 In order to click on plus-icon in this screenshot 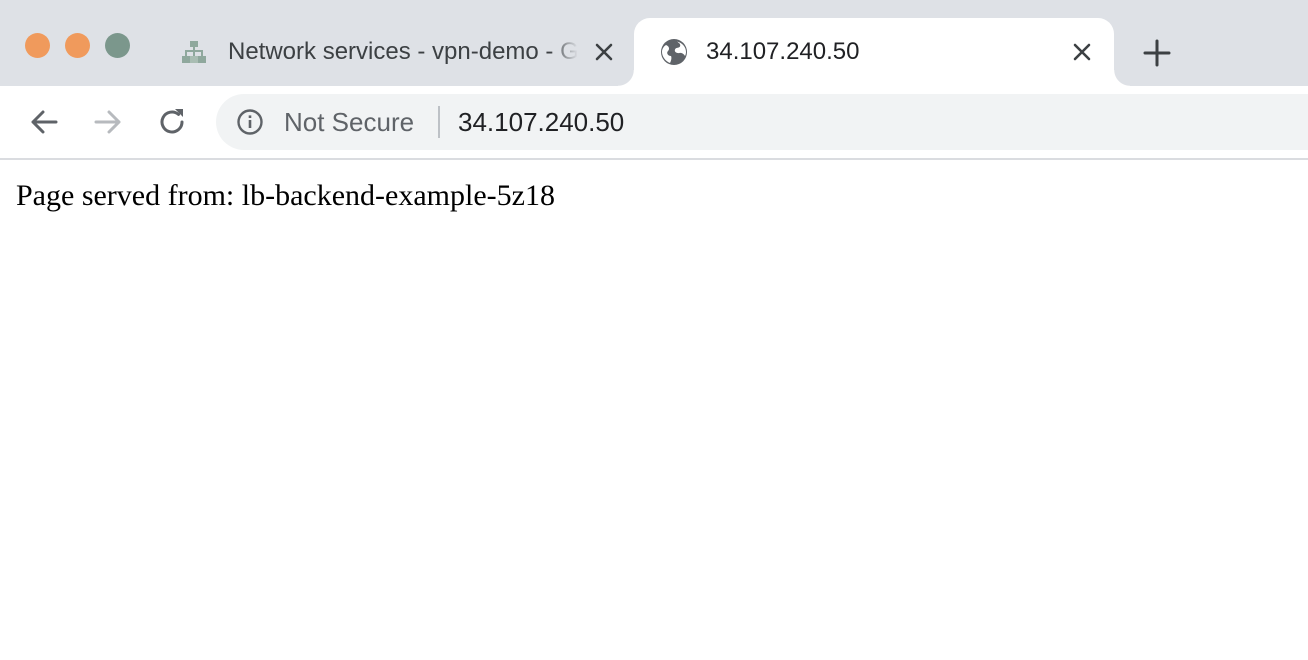, I will do `click(1157, 53)`.